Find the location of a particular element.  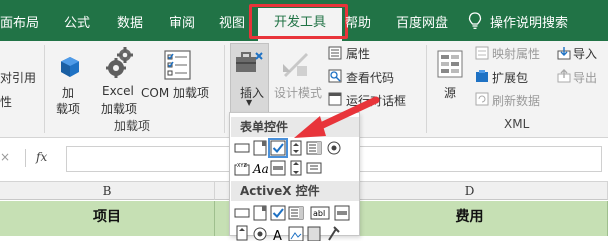

svg-text: Aa is located at coordinates (260, 169).